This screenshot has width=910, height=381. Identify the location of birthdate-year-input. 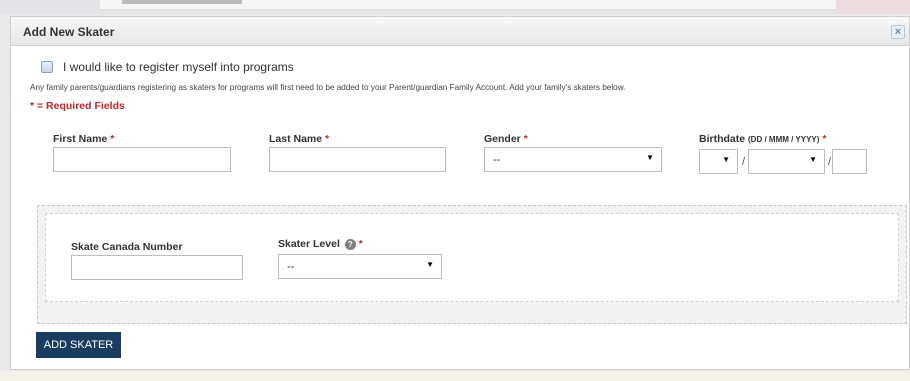
(849, 161).